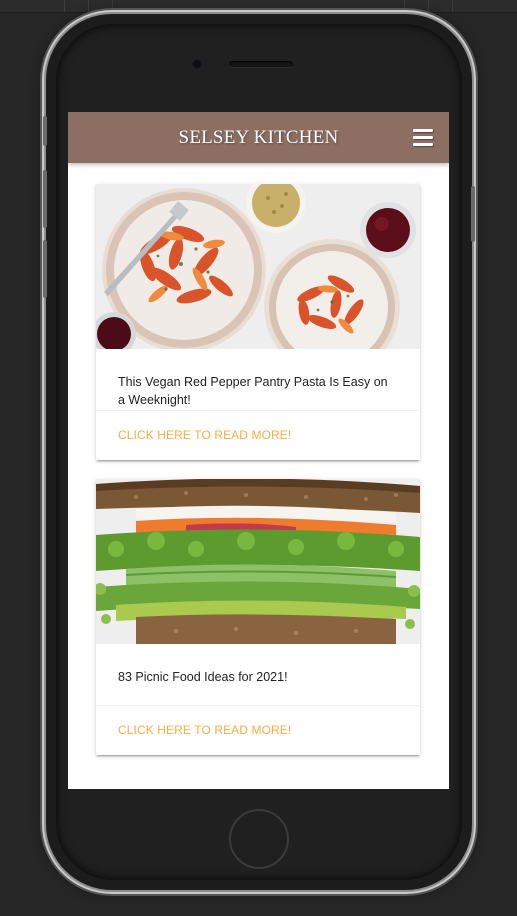  What do you see at coordinates (258, 561) in the screenshot?
I see `sandwich-image` at bounding box center [258, 561].